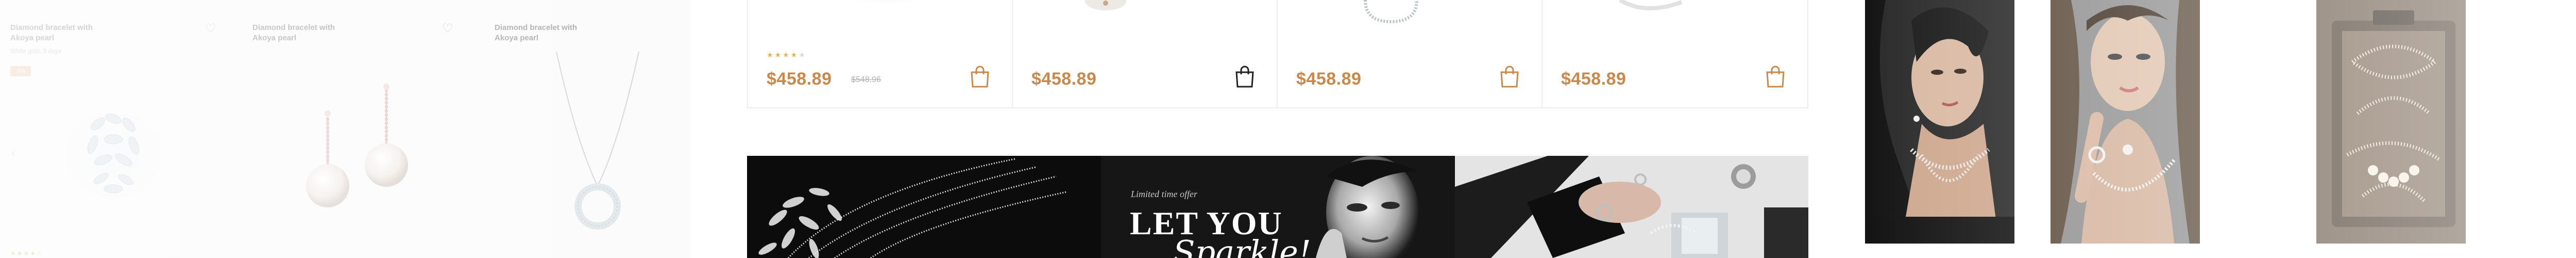 The height and width of the screenshot is (258, 2576). I want to click on product-old-price: $548.96, so click(866, 79).